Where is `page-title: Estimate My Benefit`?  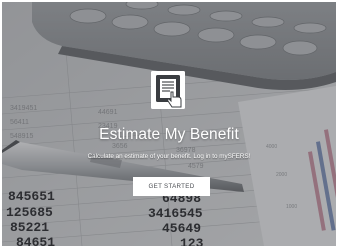
page-title: Estimate My Benefit is located at coordinates (169, 134).